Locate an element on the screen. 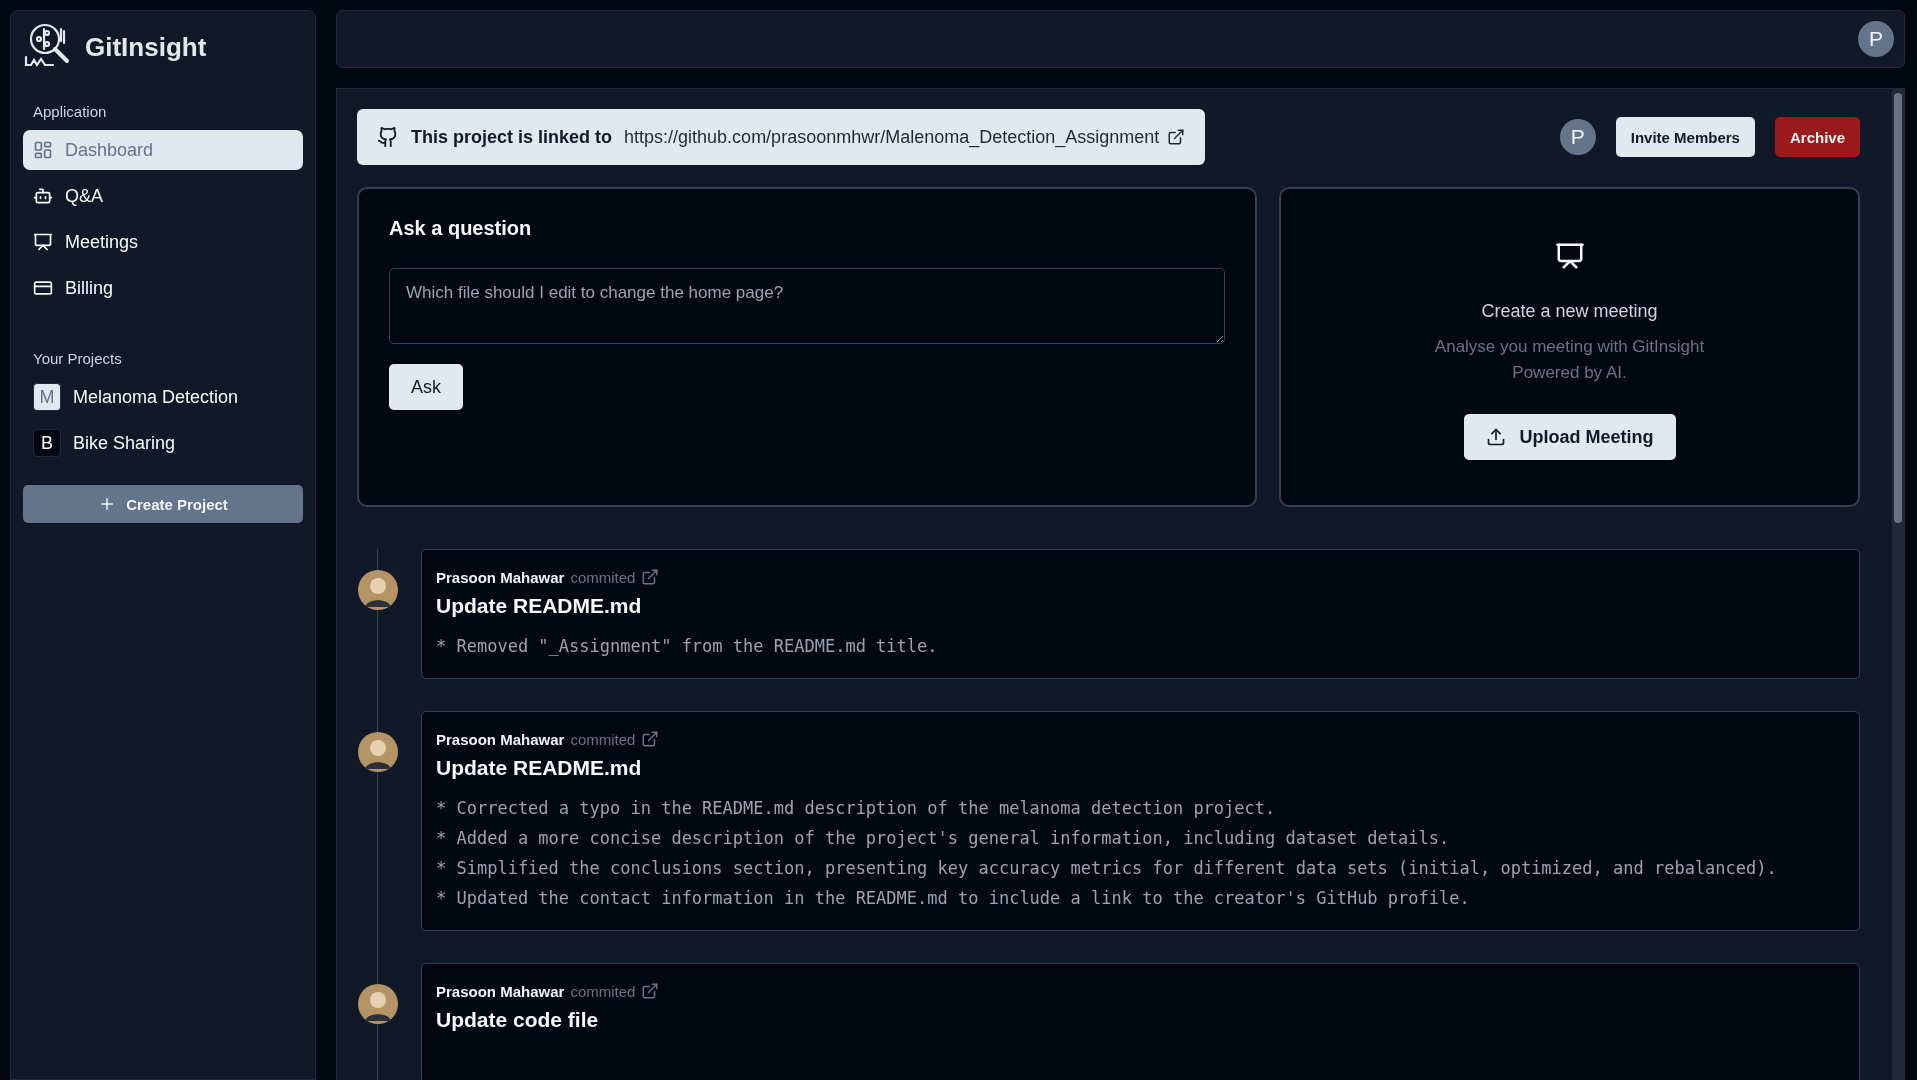 Image resolution: width=1917 pixels, height=1080 pixels. project-name: Melanoma Detection is located at coordinates (156, 397).